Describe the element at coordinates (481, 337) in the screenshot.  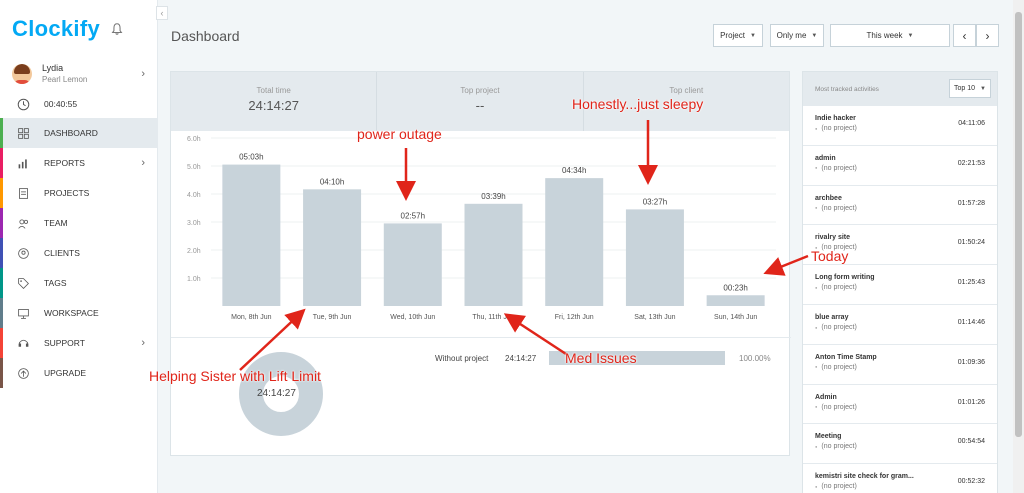
I see `divider` at that location.